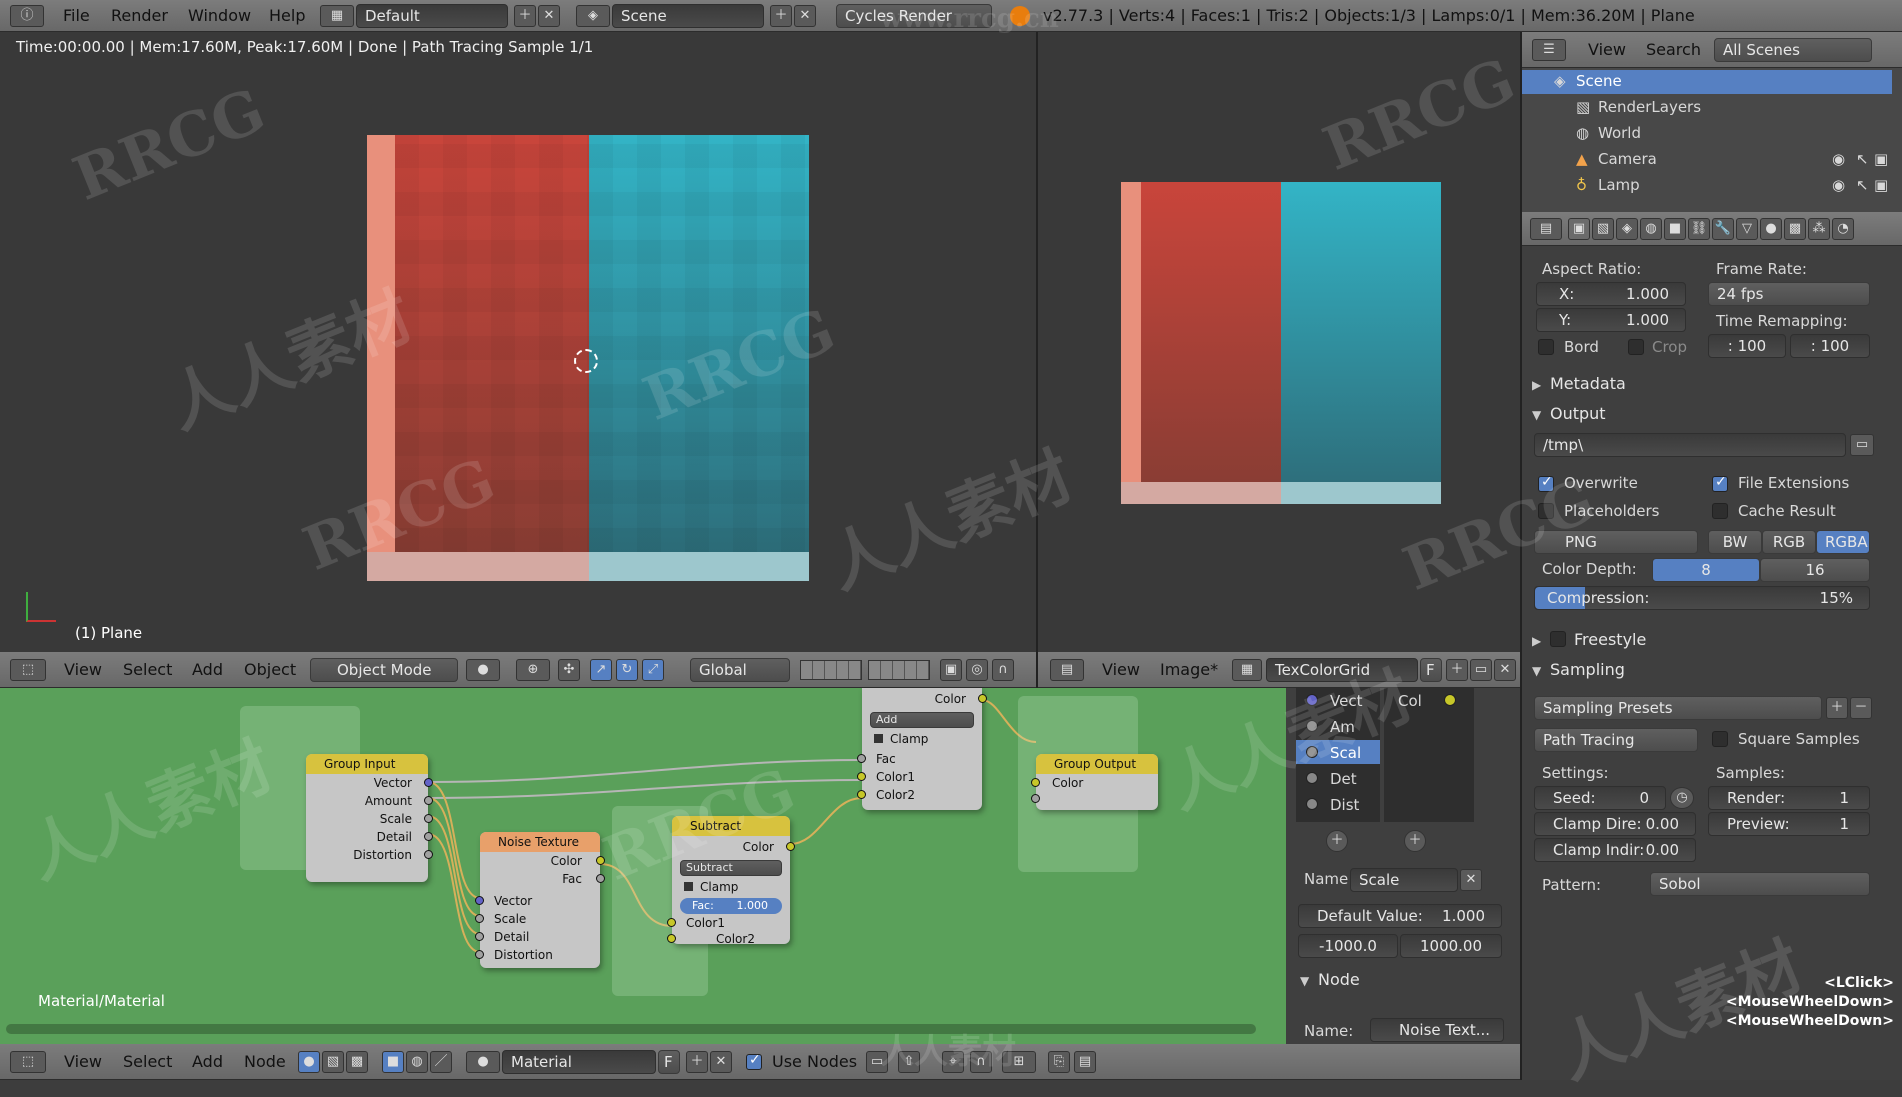 Image resolution: width=1902 pixels, height=1097 pixels. Describe the element at coordinates (1677, 672) in the screenshot. I see `sampling-panel-header: ▼ Sampling` at that location.